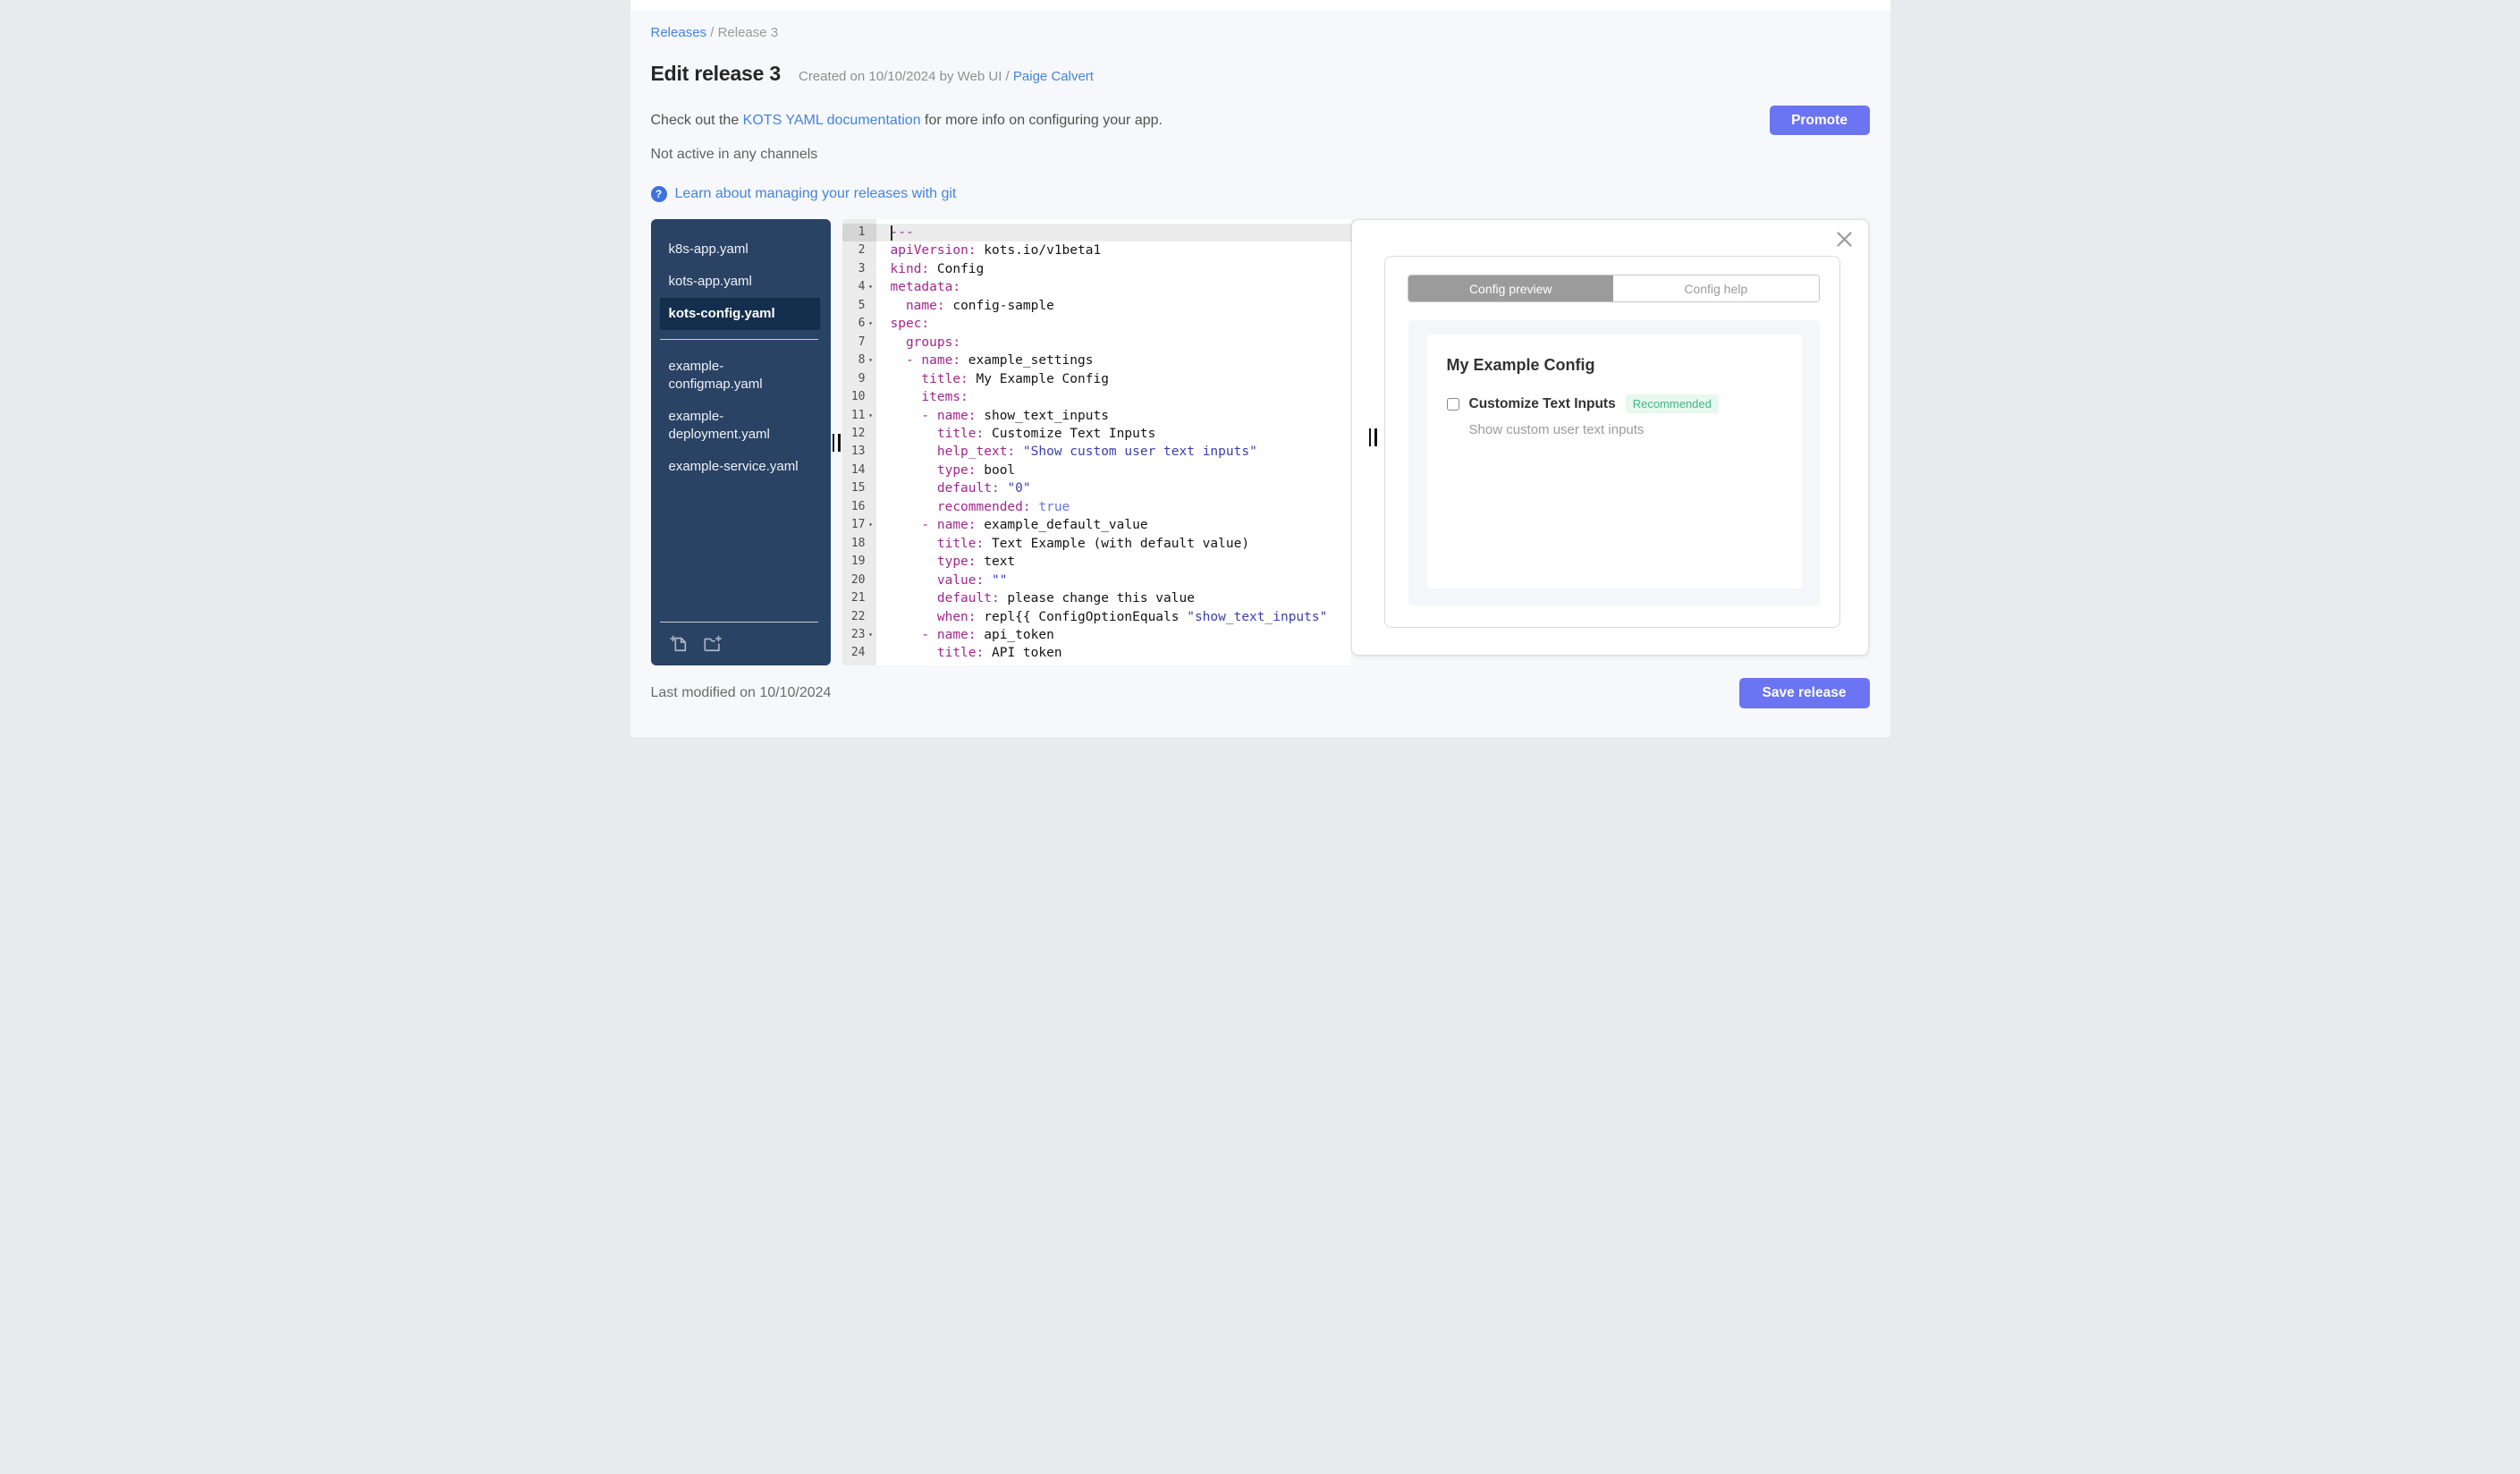 The image size is (2520, 1474). What do you see at coordinates (1053, 76) in the screenshot?
I see `author-link: Paige Calvert` at bounding box center [1053, 76].